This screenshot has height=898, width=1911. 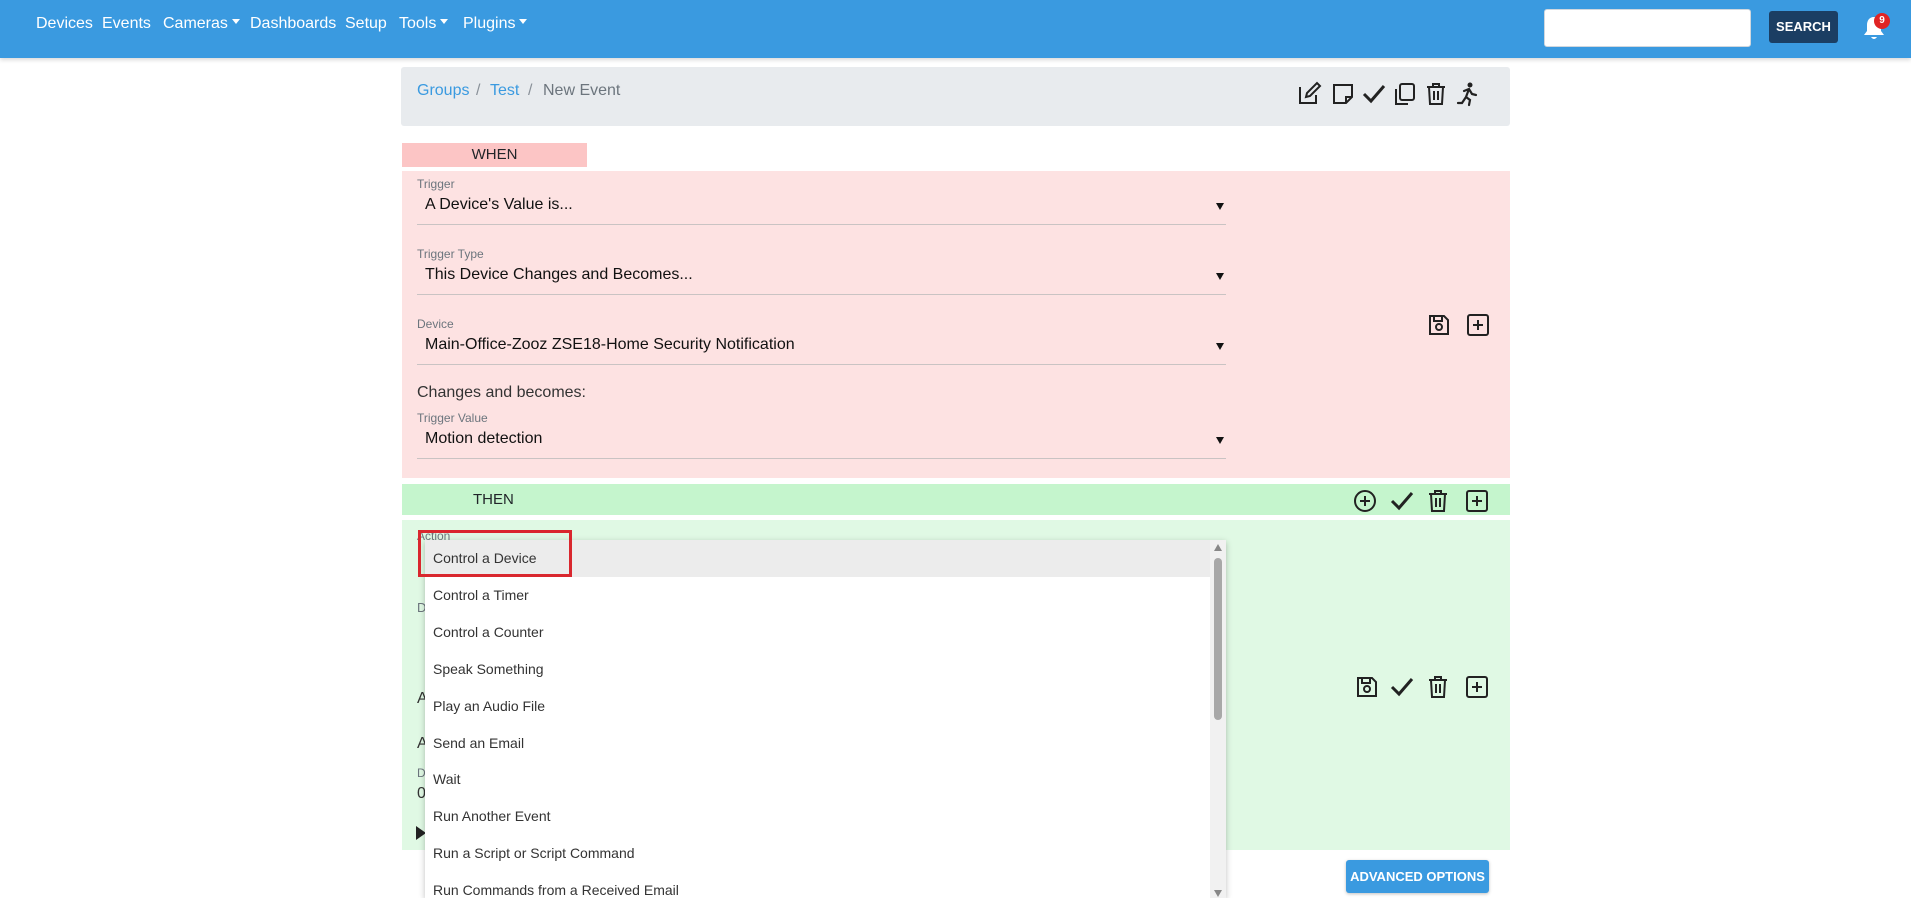 What do you see at coordinates (293, 24) in the screenshot?
I see `nav-dashboards: Dashboards` at bounding box center [293, 24].